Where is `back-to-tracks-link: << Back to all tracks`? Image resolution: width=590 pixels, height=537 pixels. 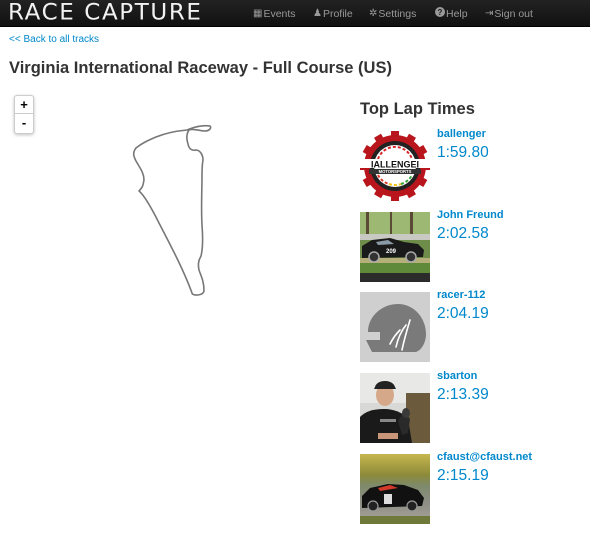
back-to-tracks-link: << Back to all tracks is located at coordinates (54, 39).